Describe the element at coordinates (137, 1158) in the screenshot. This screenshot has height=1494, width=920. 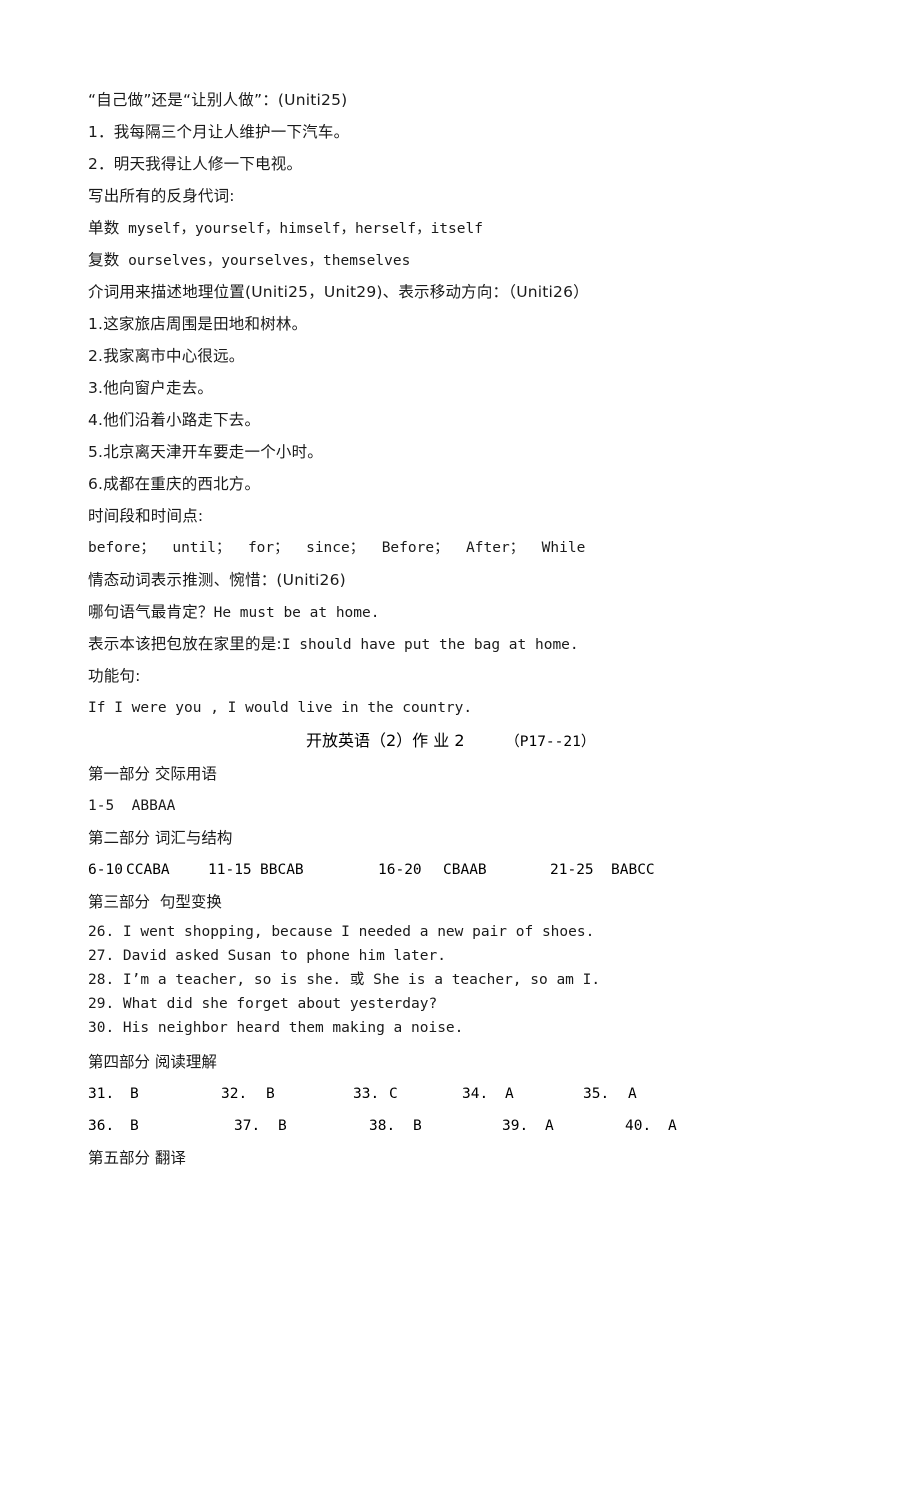
I see `part5-title: 第五部分 翻译` at that location.